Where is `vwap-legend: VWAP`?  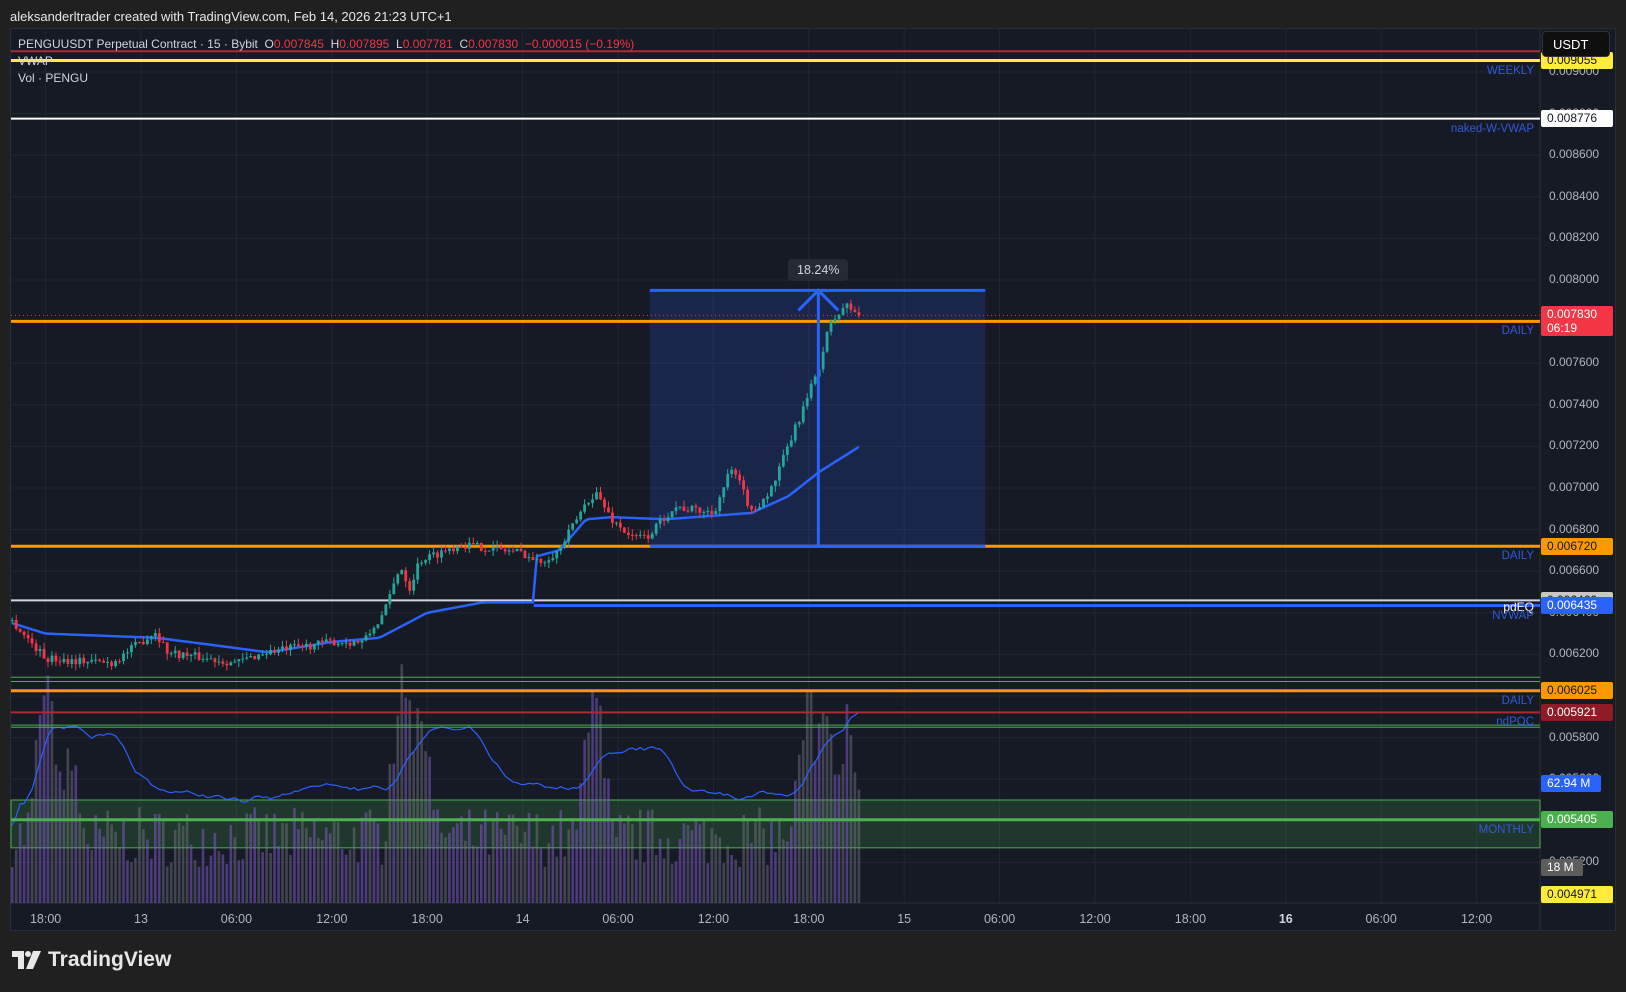 vwap-legend: VWAP is located at coordinates (35, 61).